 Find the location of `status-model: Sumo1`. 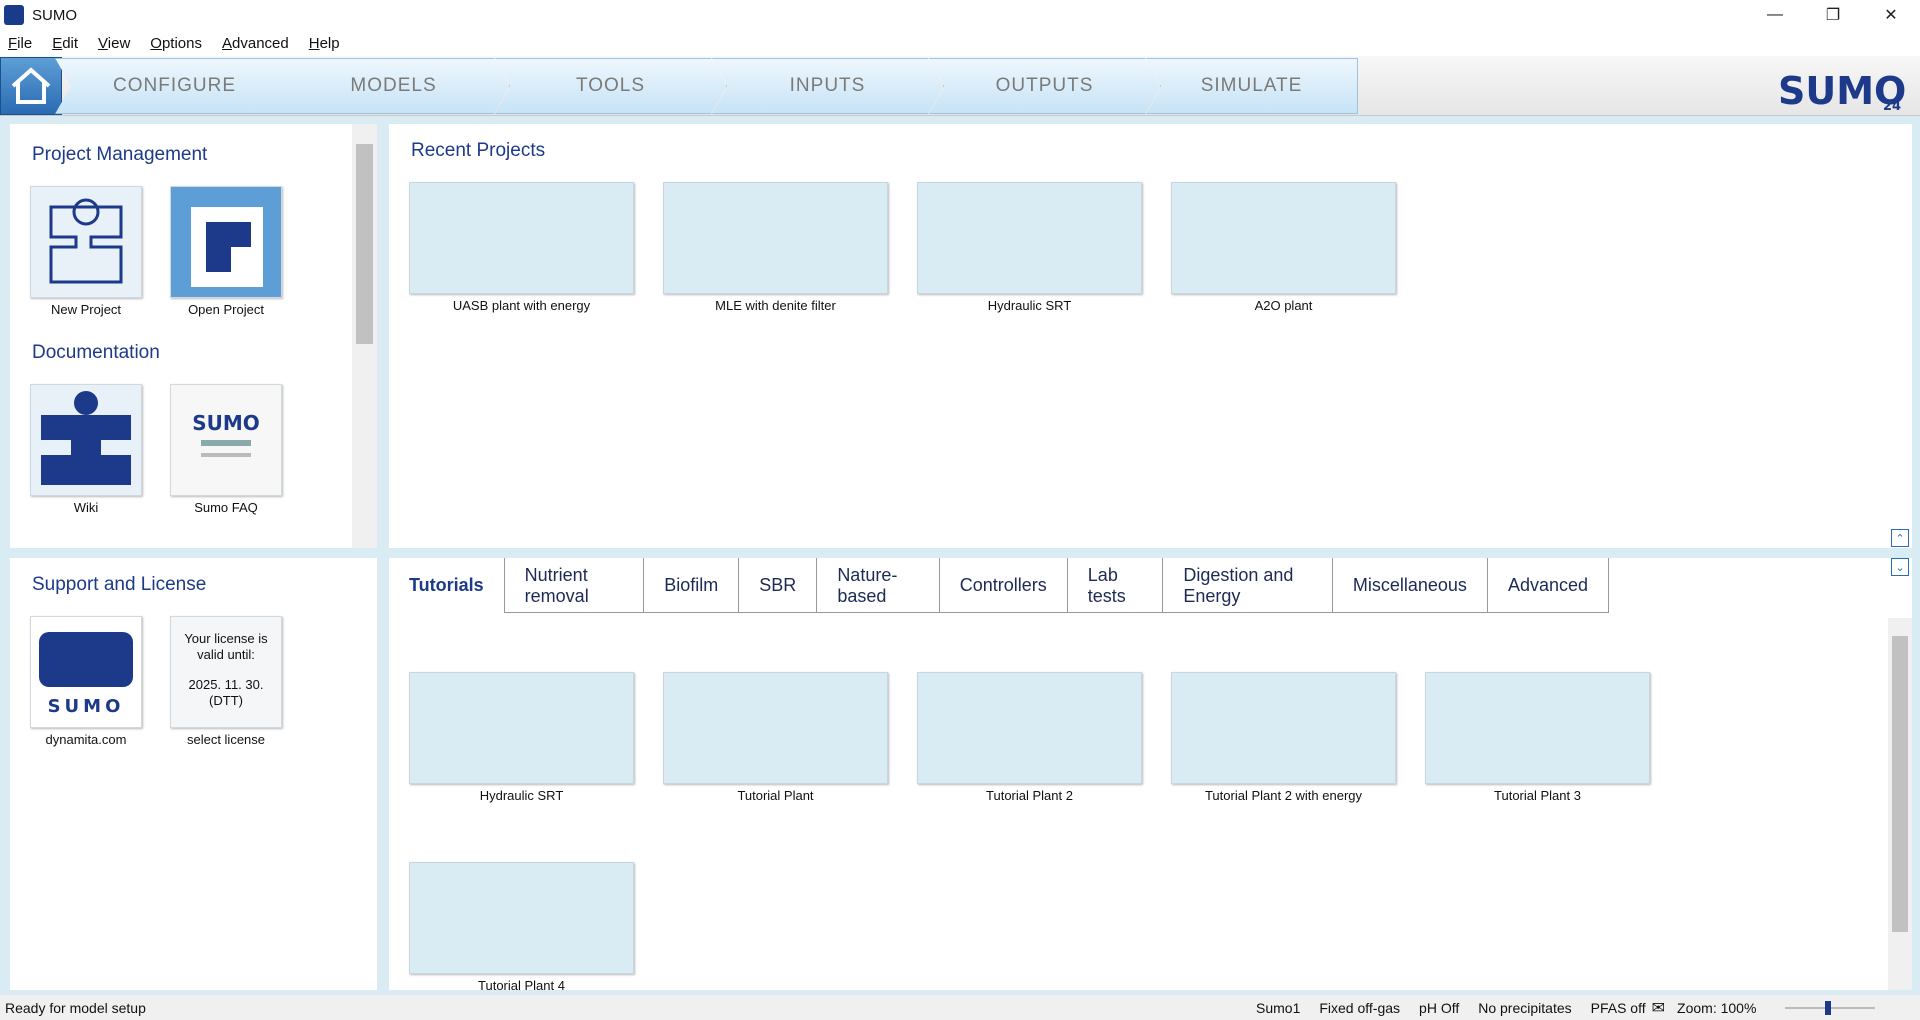

status-model: Sumo1 is located at coordinates (1278, 1007).